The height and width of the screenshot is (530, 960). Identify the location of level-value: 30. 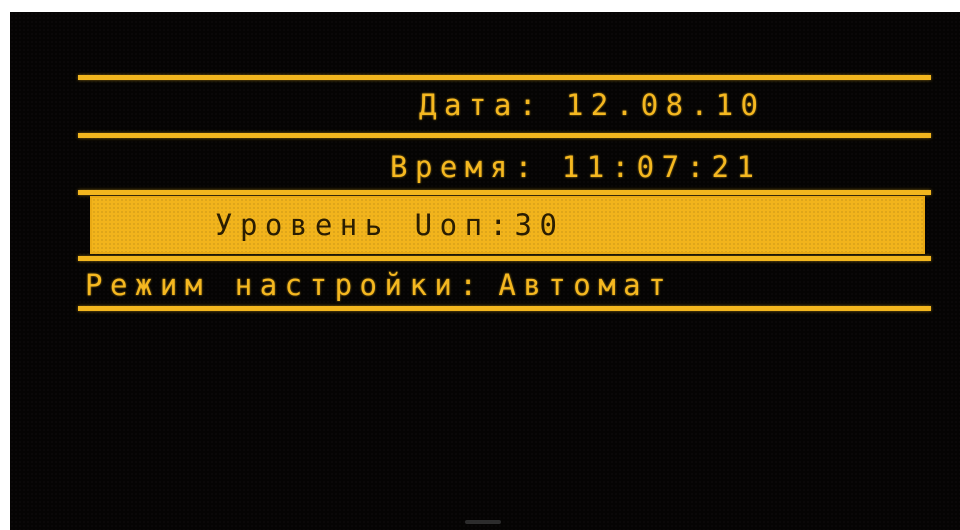
(539, 225).